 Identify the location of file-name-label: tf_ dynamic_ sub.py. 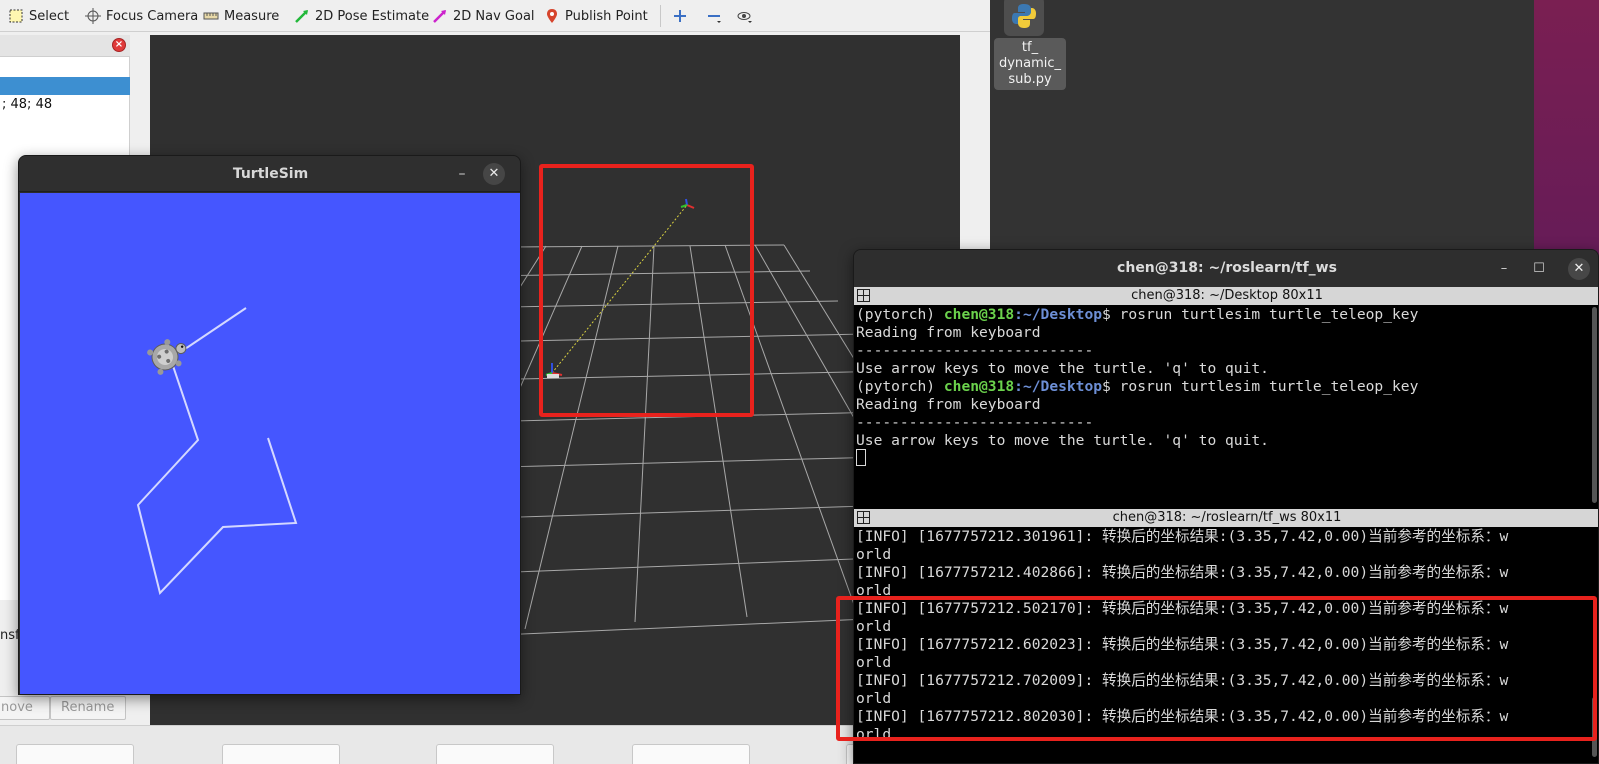
(1030, 64).